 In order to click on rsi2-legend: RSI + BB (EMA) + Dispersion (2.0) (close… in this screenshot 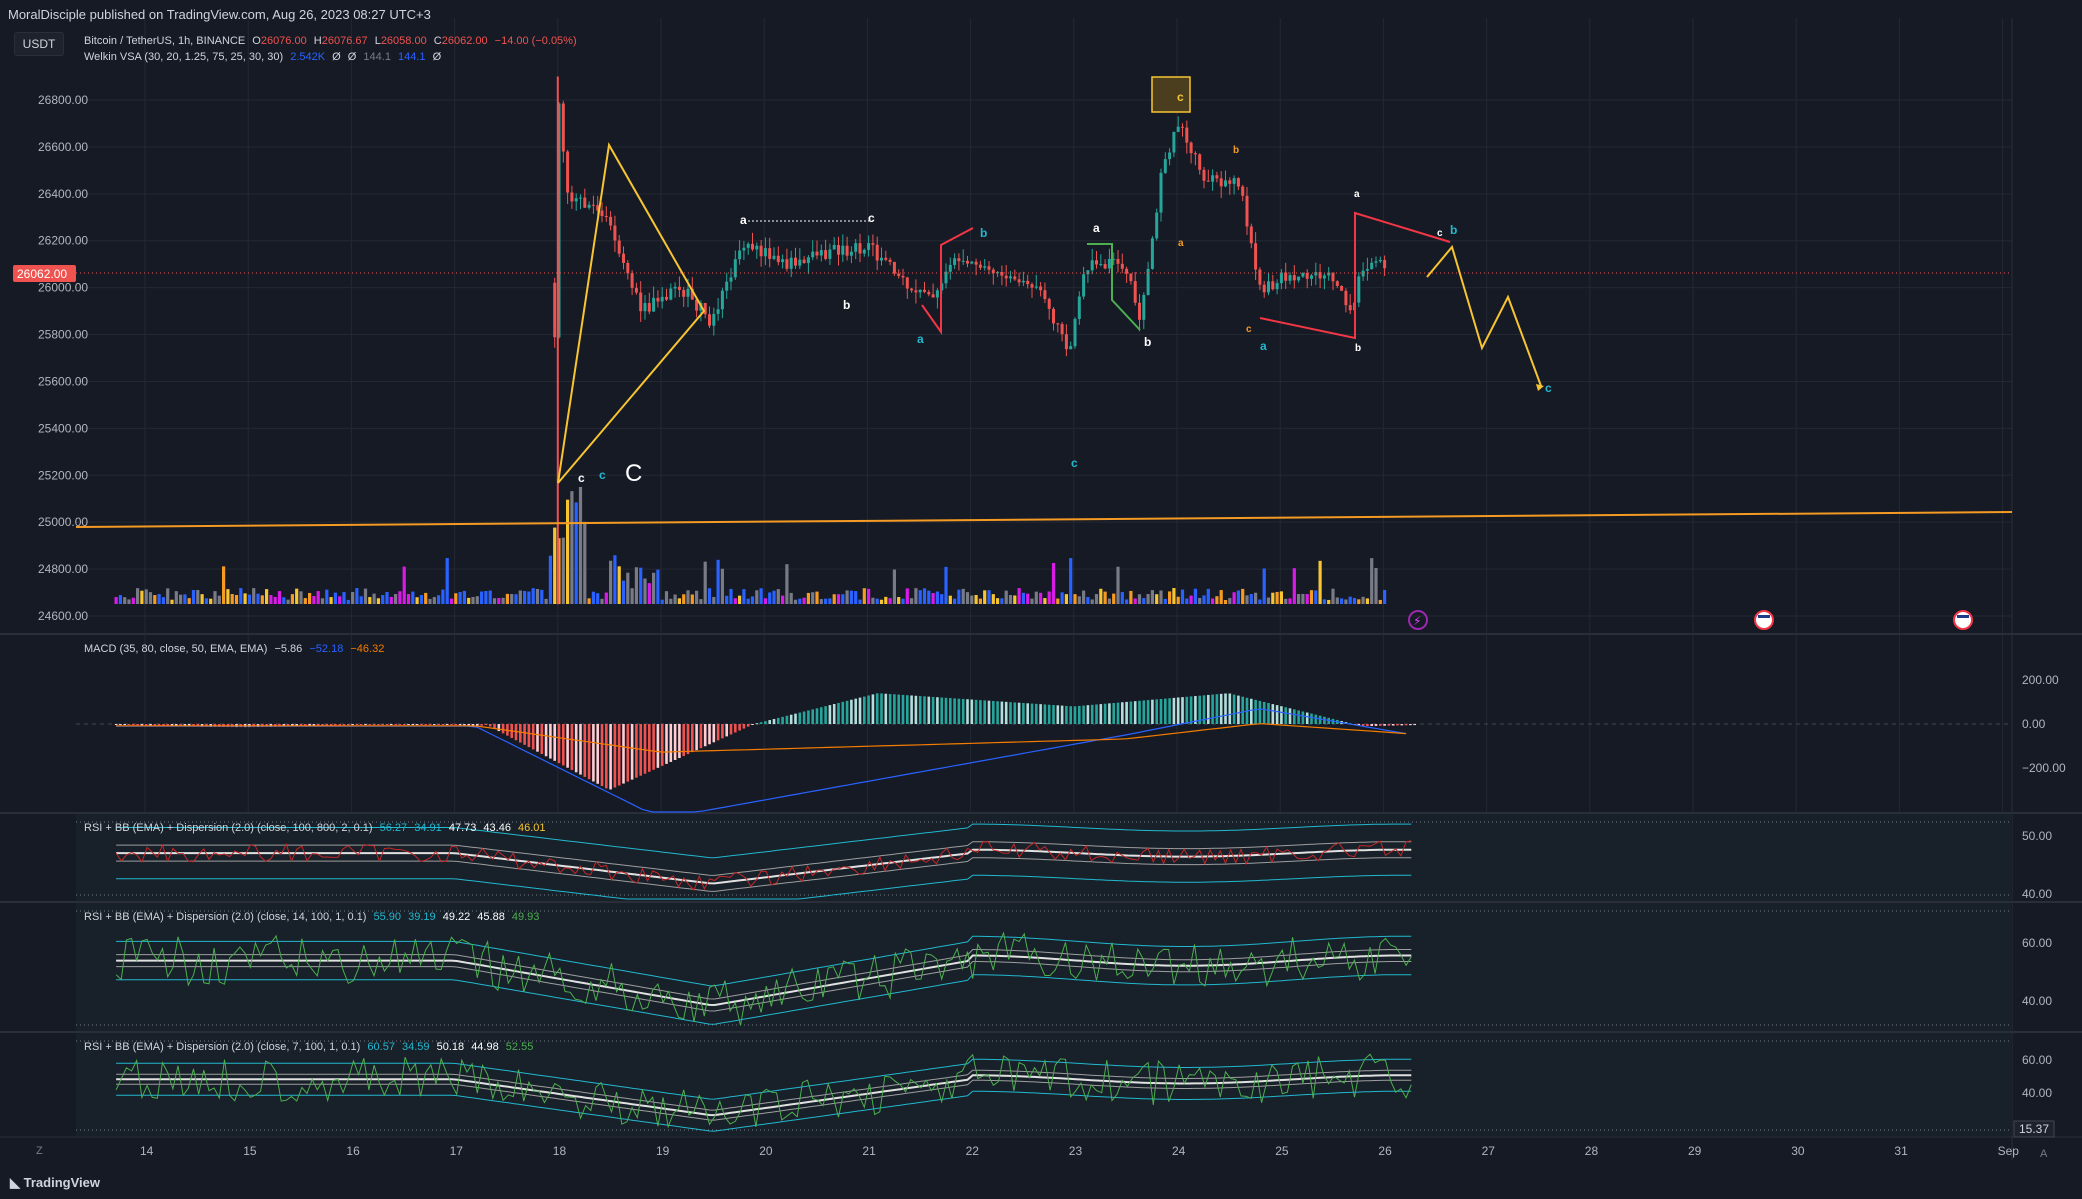, I will do `click(313, 917)`.